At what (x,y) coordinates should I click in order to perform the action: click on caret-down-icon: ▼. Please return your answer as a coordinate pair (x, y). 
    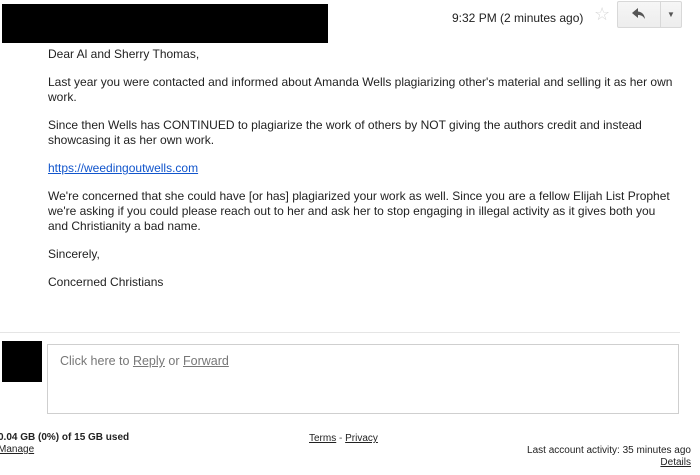
    Looking at the image, I should click on (671, 14).